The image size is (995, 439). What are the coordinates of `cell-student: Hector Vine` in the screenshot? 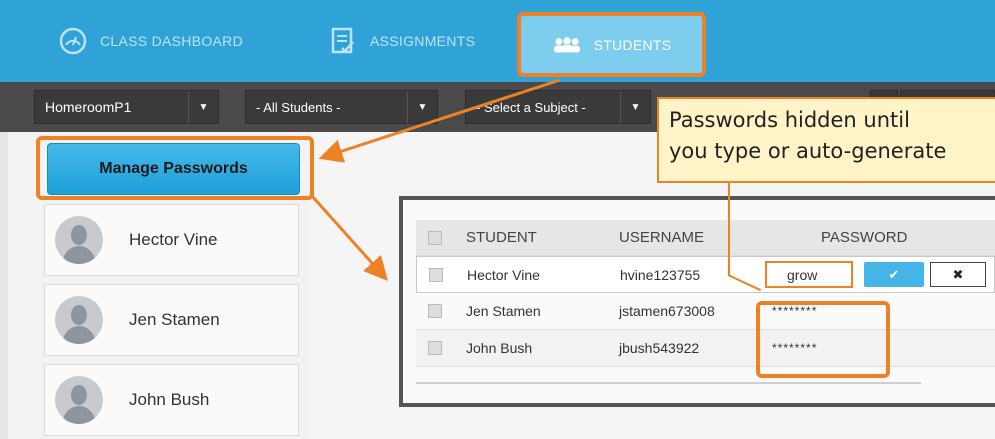 It's located at (503, 274).